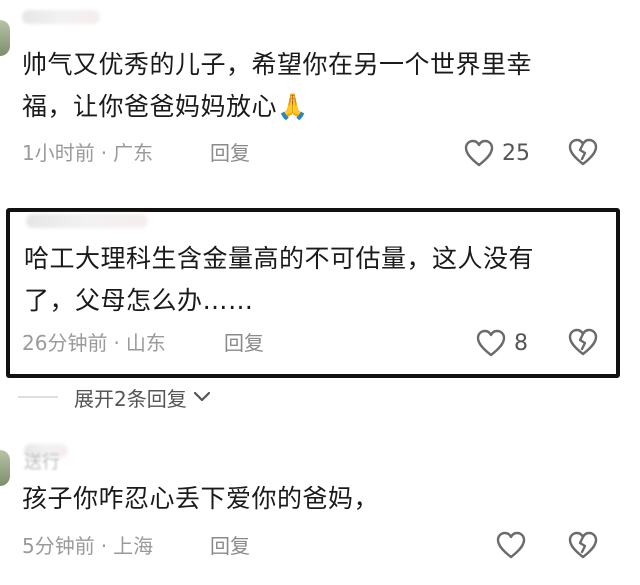 The width and height of the screenshot is (640, 585). Describe the element at coordinates (42, 463) in the screenshot. I see `comment-3-username: 送行` at that location.